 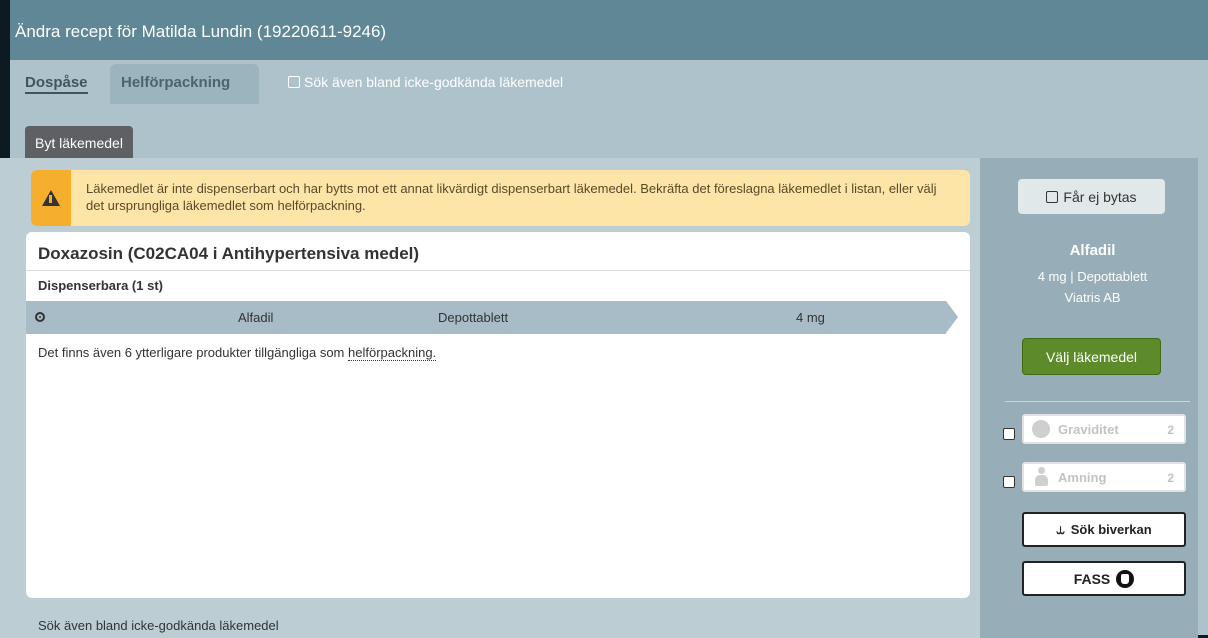 I want to click on tab-helforpackning: Helförpackning, so click(x=184, y=84).